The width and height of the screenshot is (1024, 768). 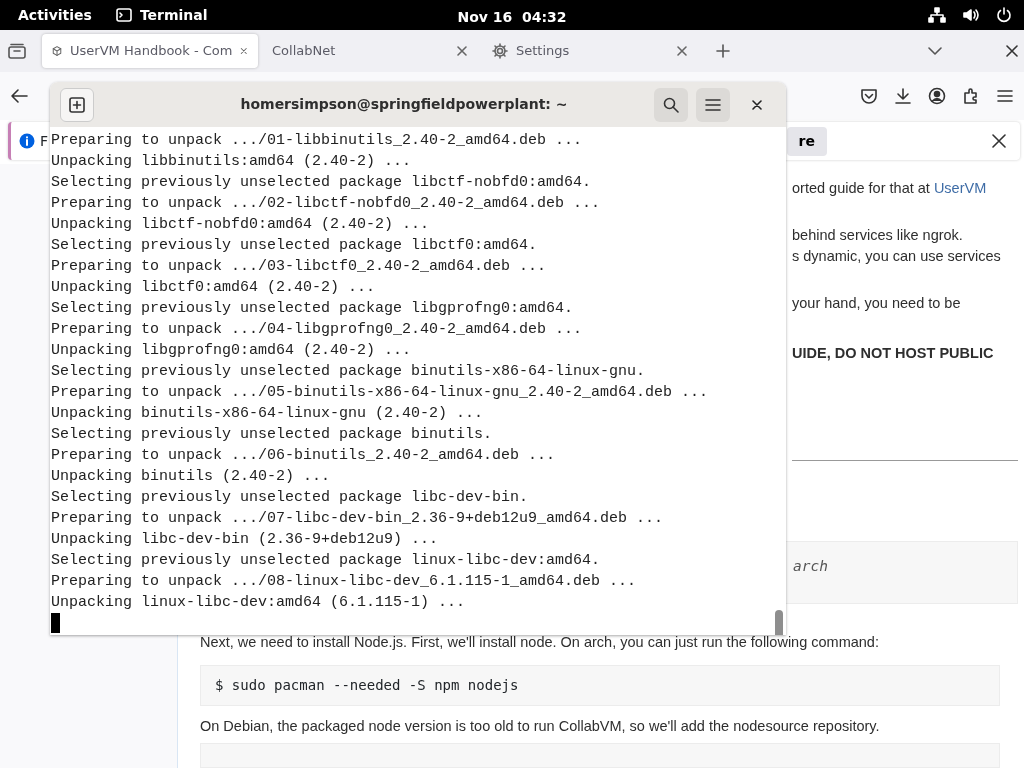 I want to click on paragraph-text: s dynamic, you can use services, so click(x=897, y=256).